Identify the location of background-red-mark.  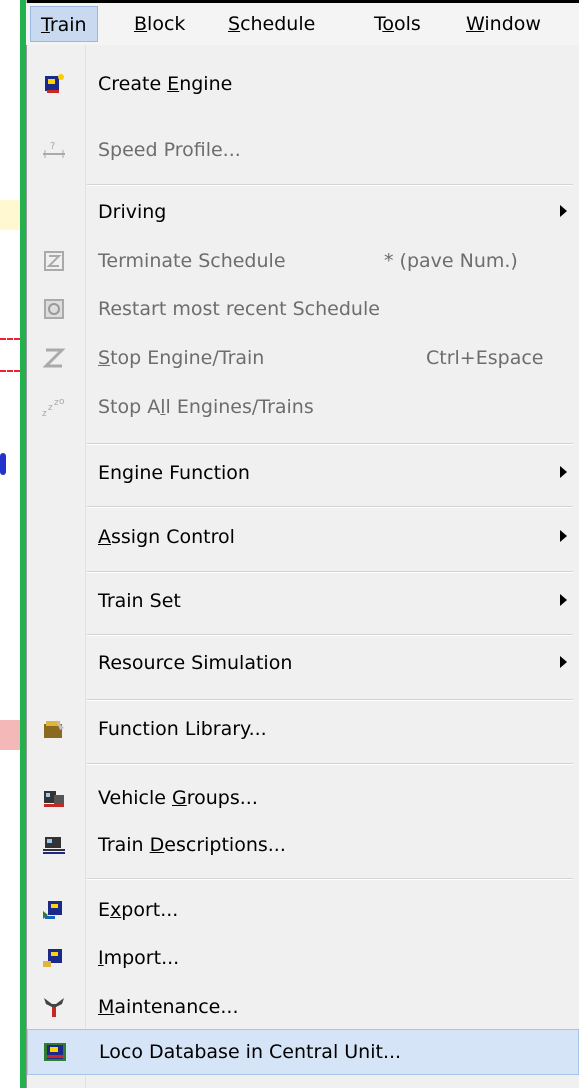
(10, 355).